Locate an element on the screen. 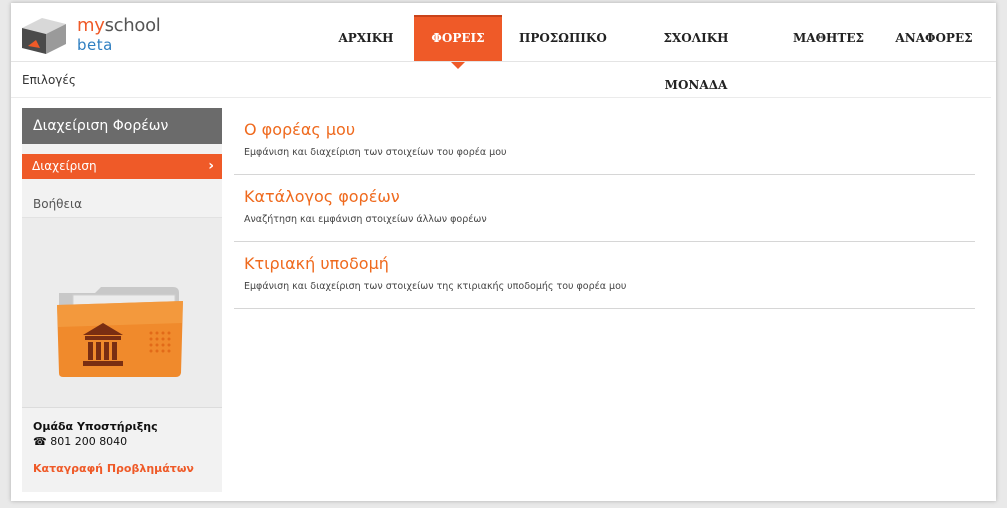  breadcrumb: Επιλογές is located at coordinates (49, 80).